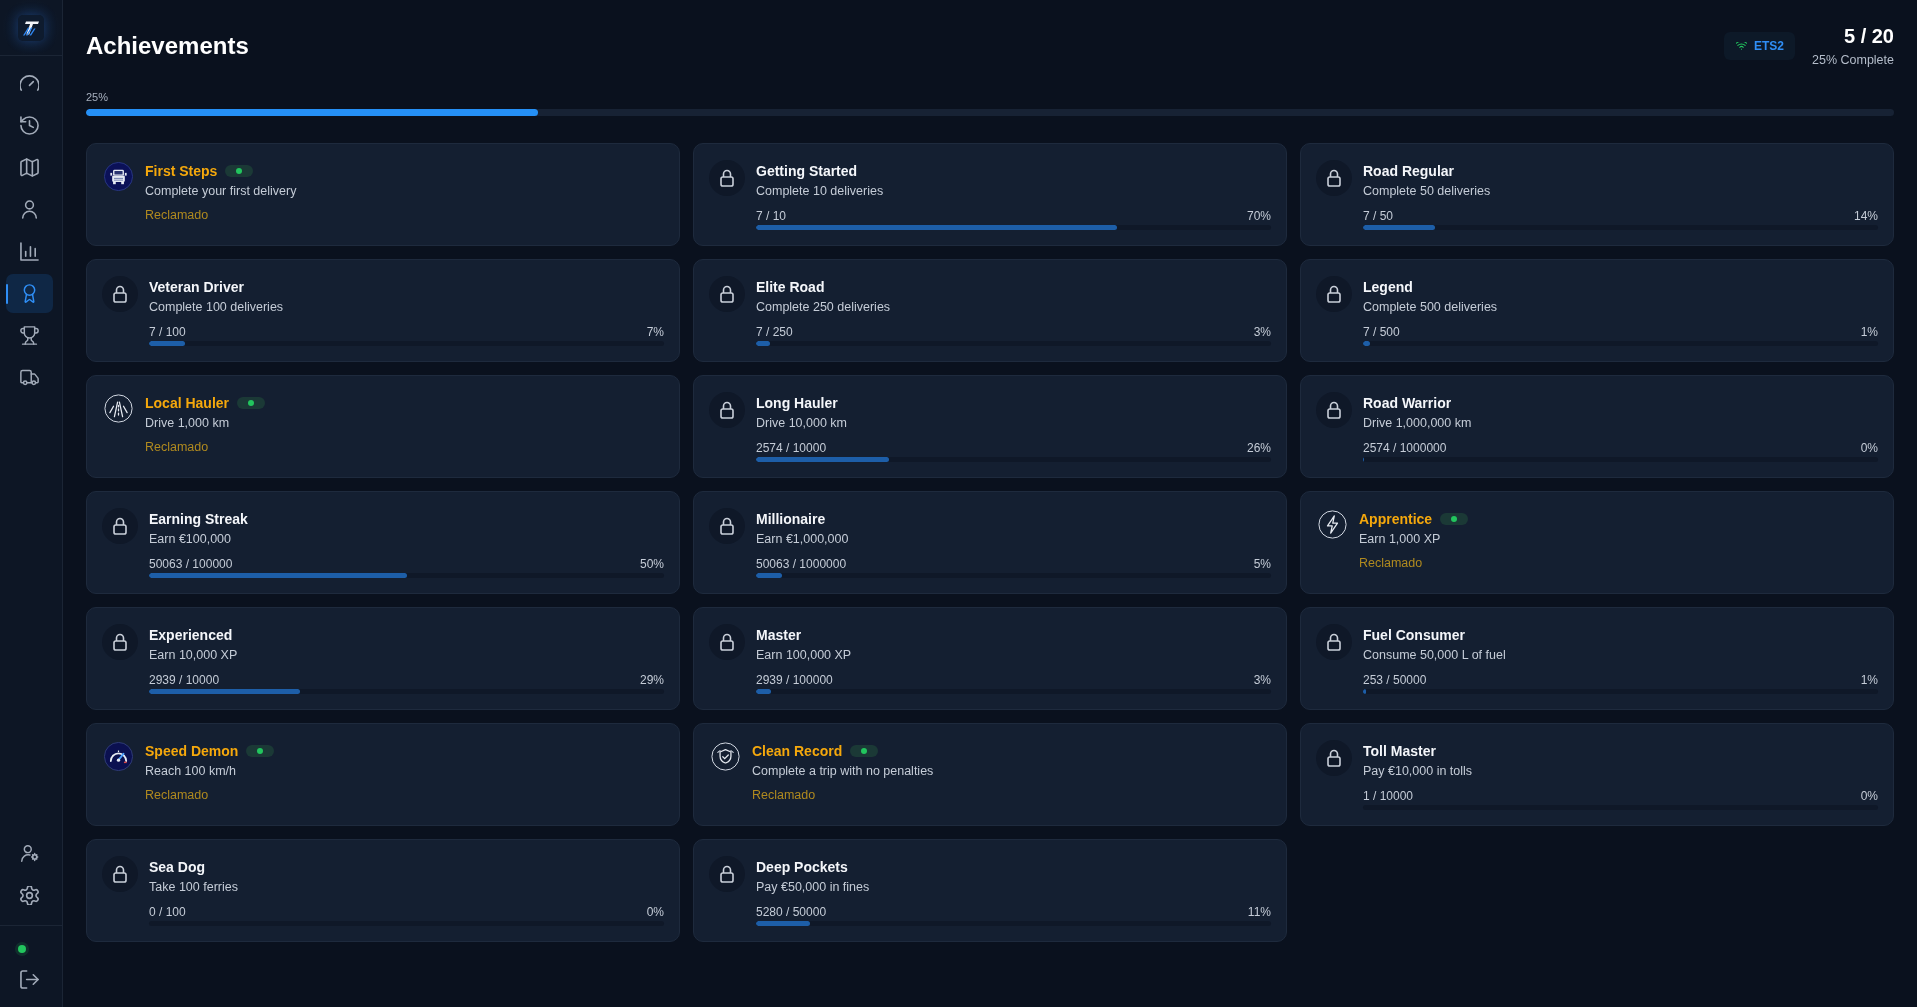 This screenshot has width=1917, height=1007. What do you see at coordinates (188, 423) in the screenshot?
I see `achievement-description: Drive 1,000 km` at bounding box center [188, 423].